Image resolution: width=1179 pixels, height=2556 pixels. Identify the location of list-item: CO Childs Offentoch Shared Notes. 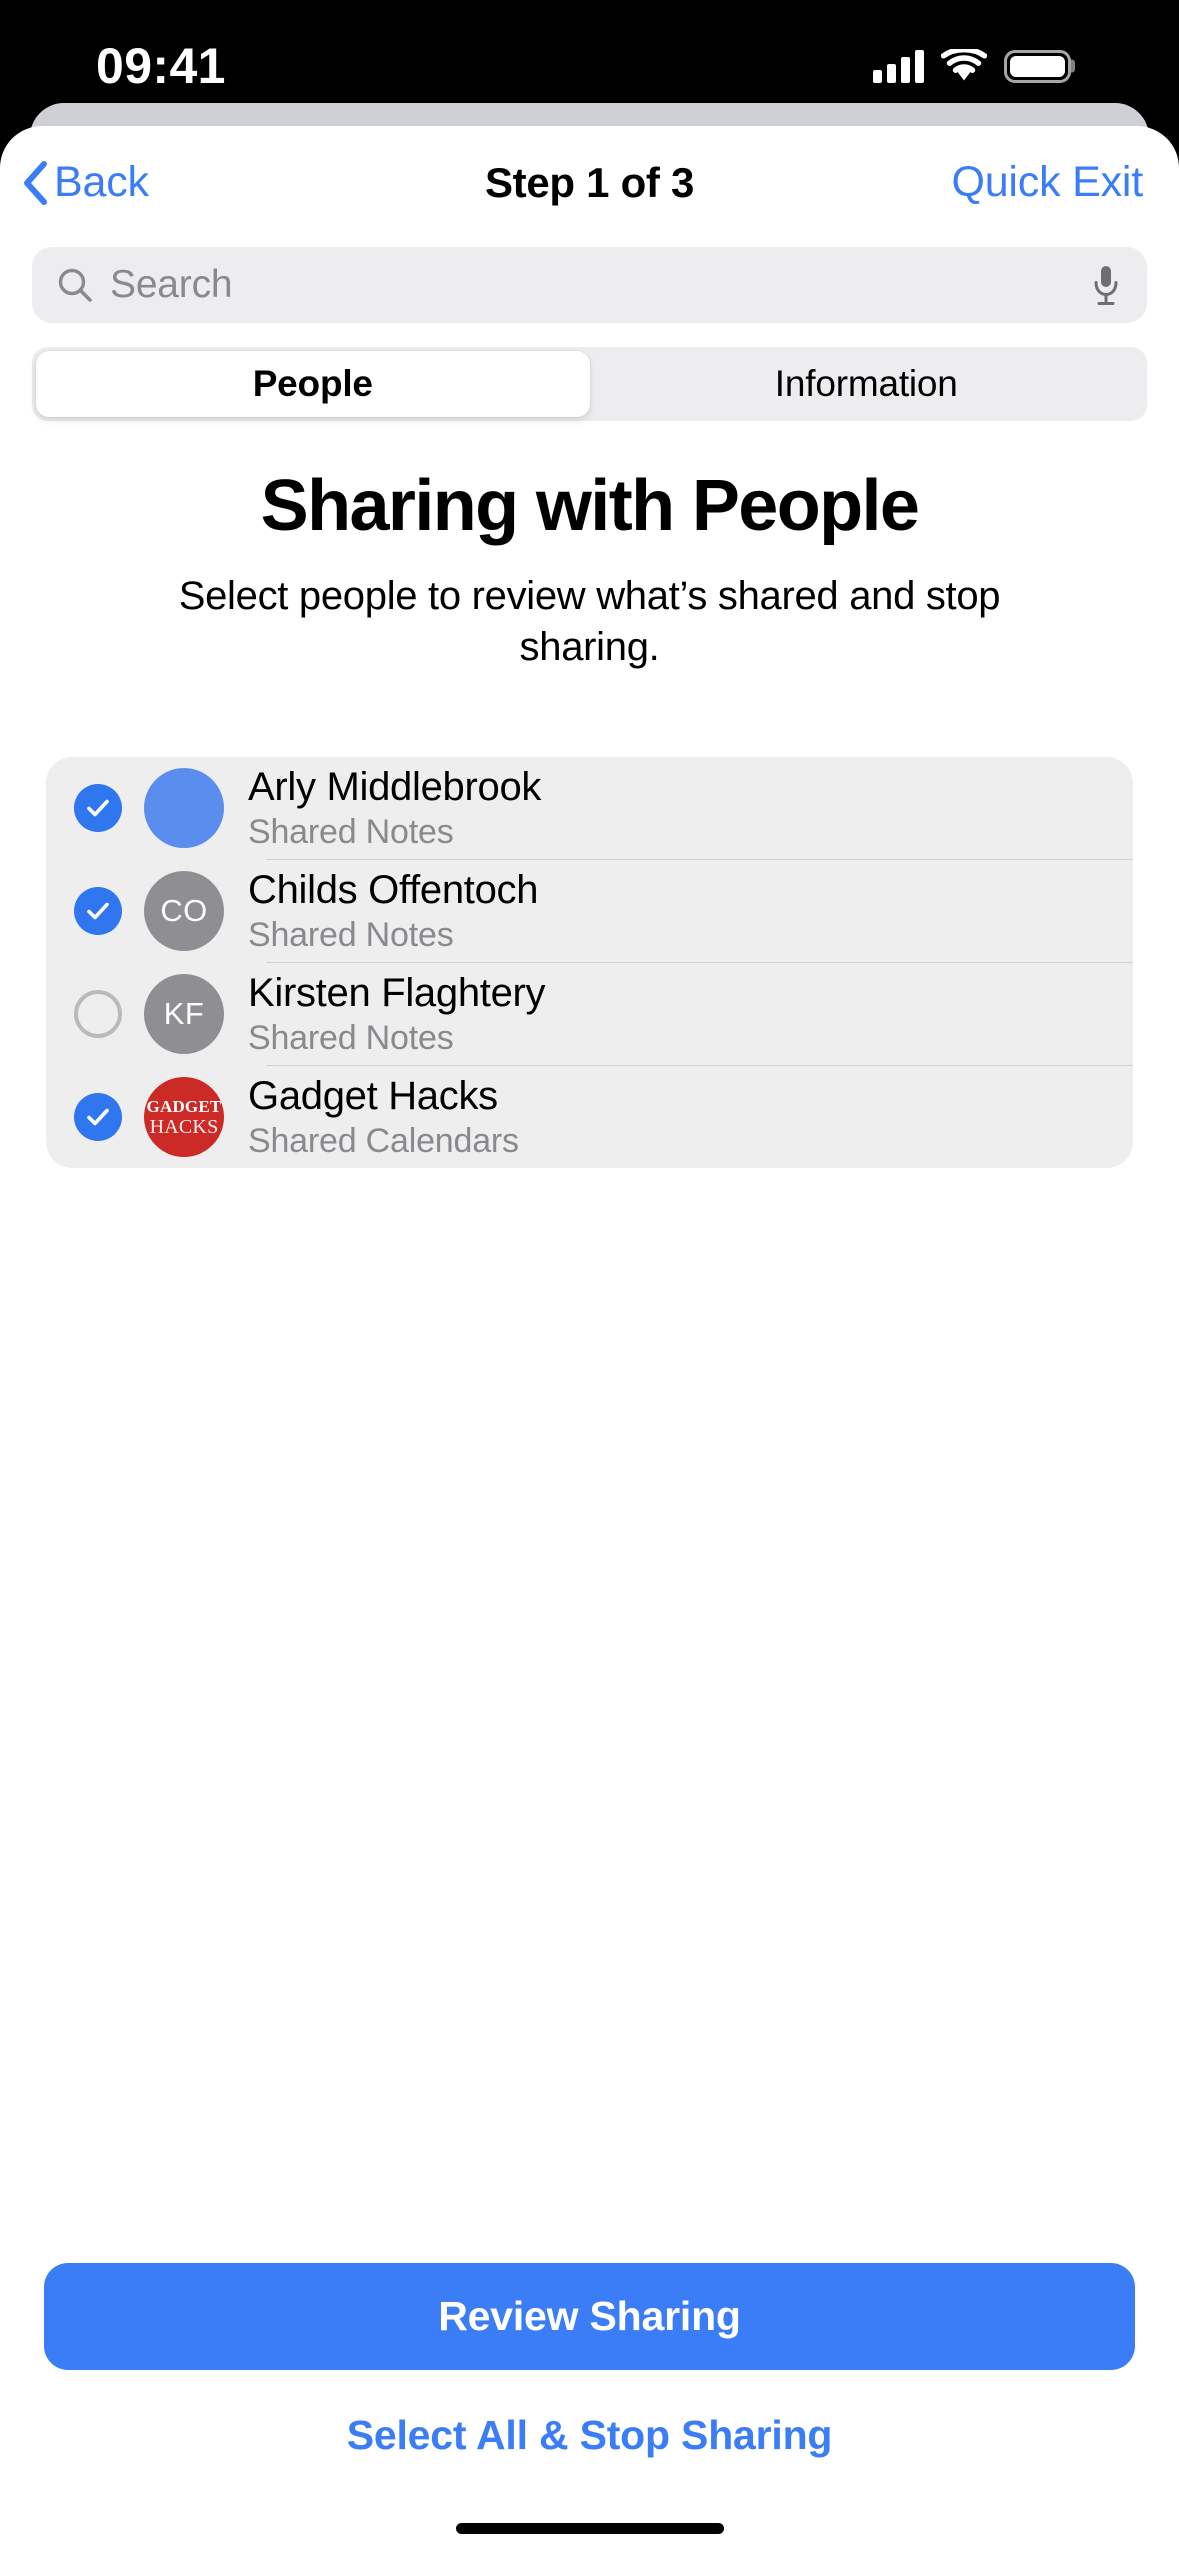
(589, 911).